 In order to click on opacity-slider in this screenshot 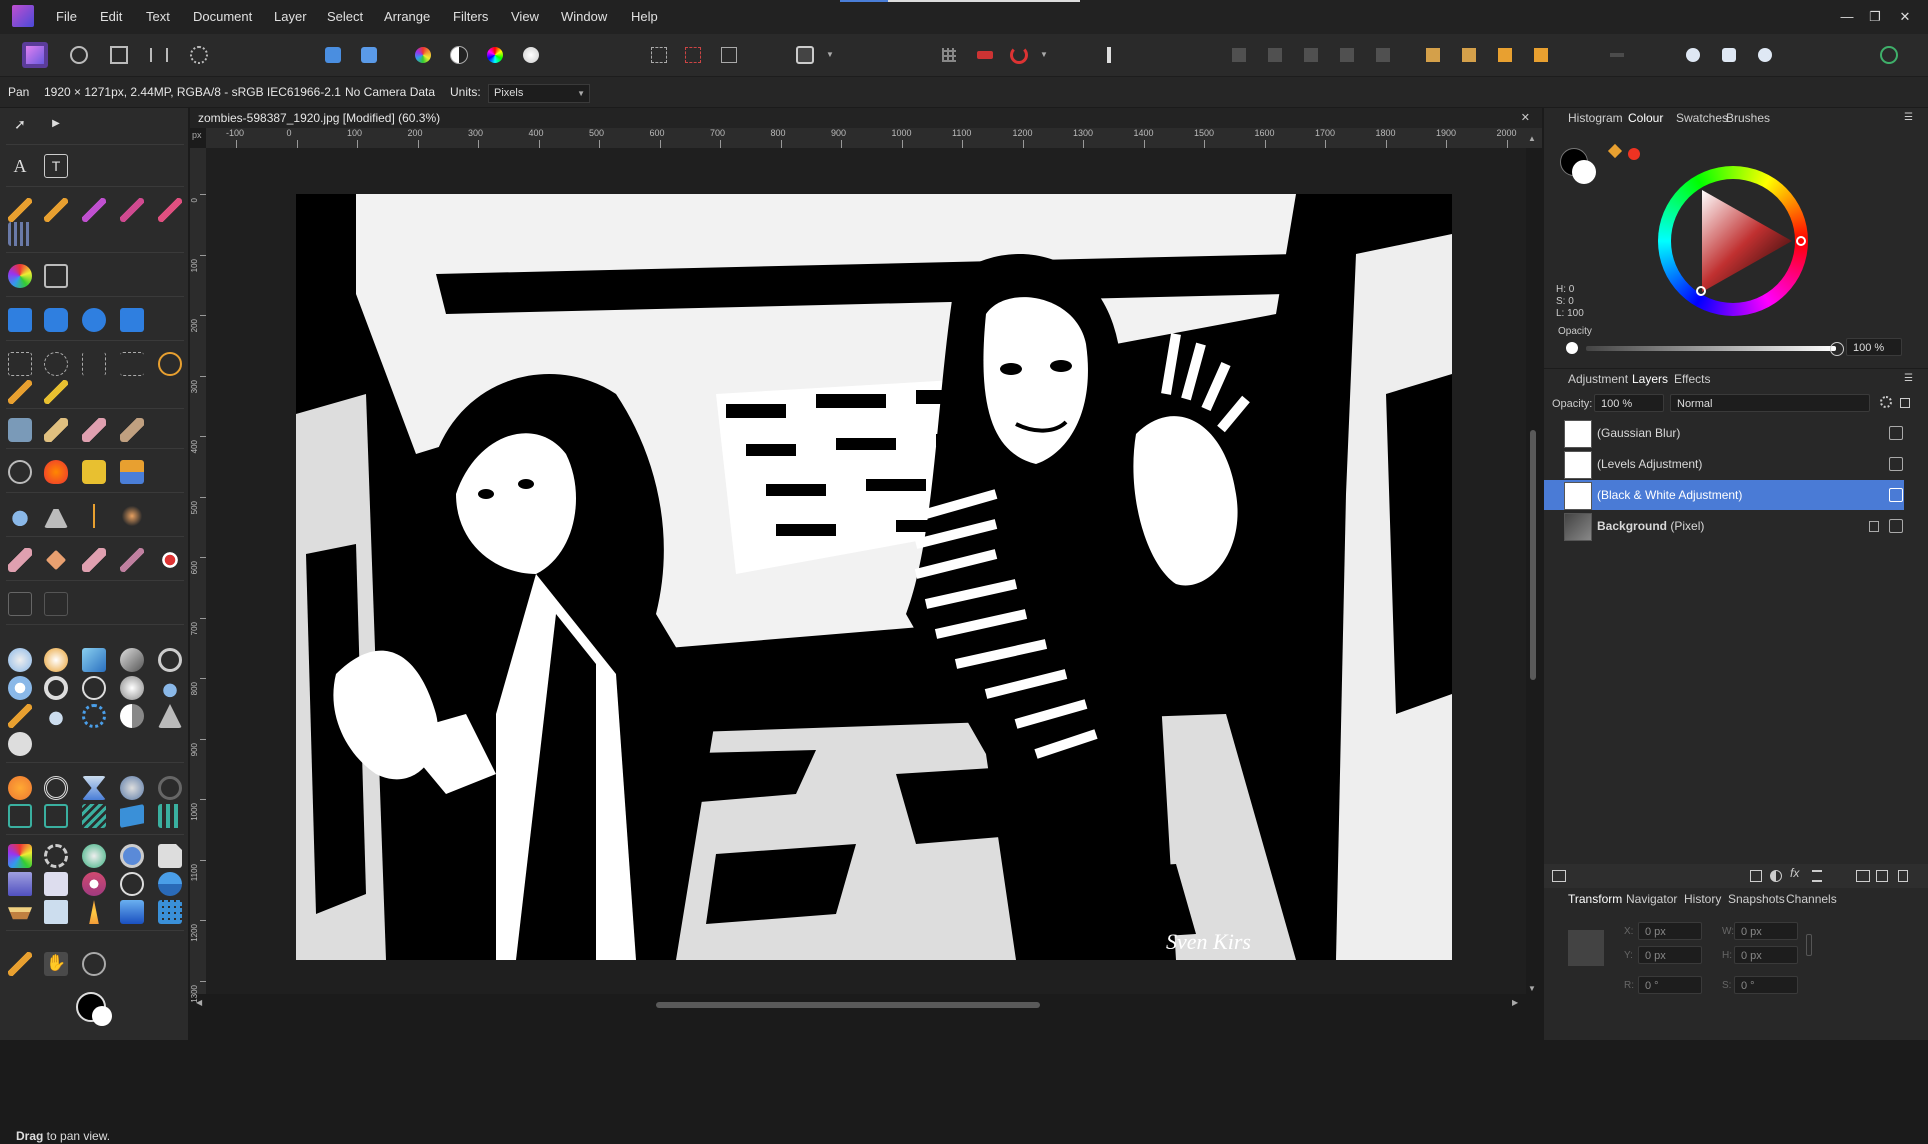, I will do `click(1711, 348)`.